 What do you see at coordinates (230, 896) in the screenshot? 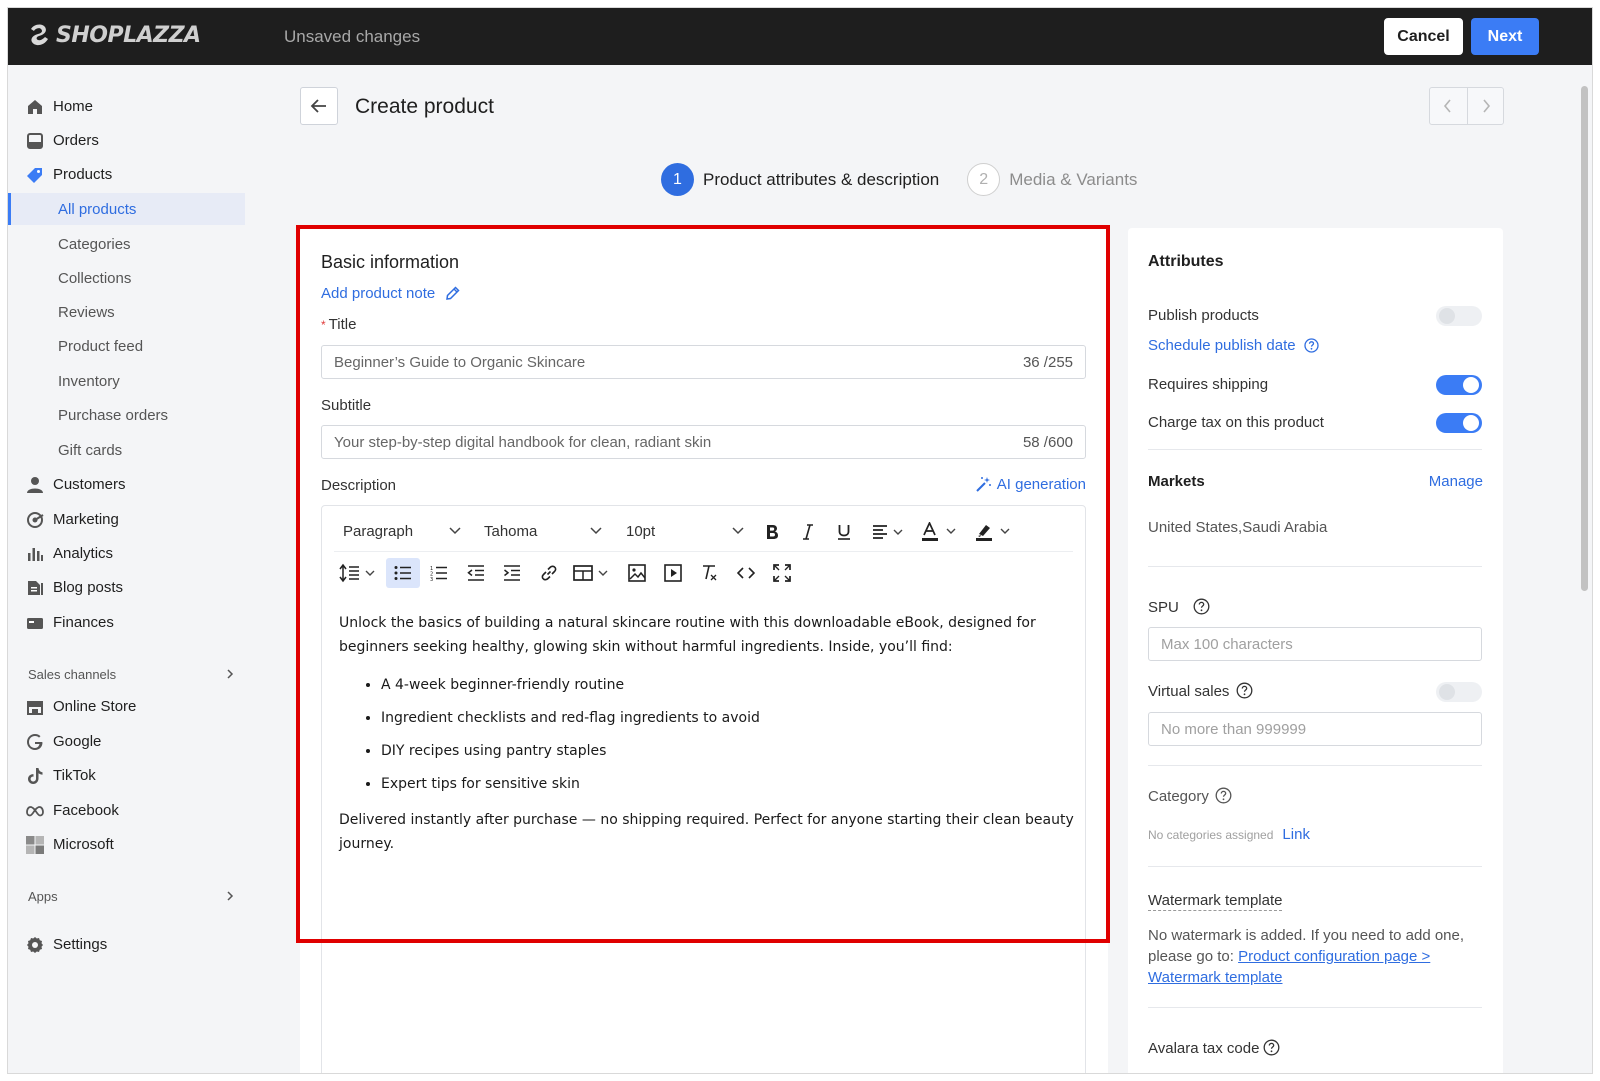
I see `apps-expand-icon` at bounding box center [230, 896].